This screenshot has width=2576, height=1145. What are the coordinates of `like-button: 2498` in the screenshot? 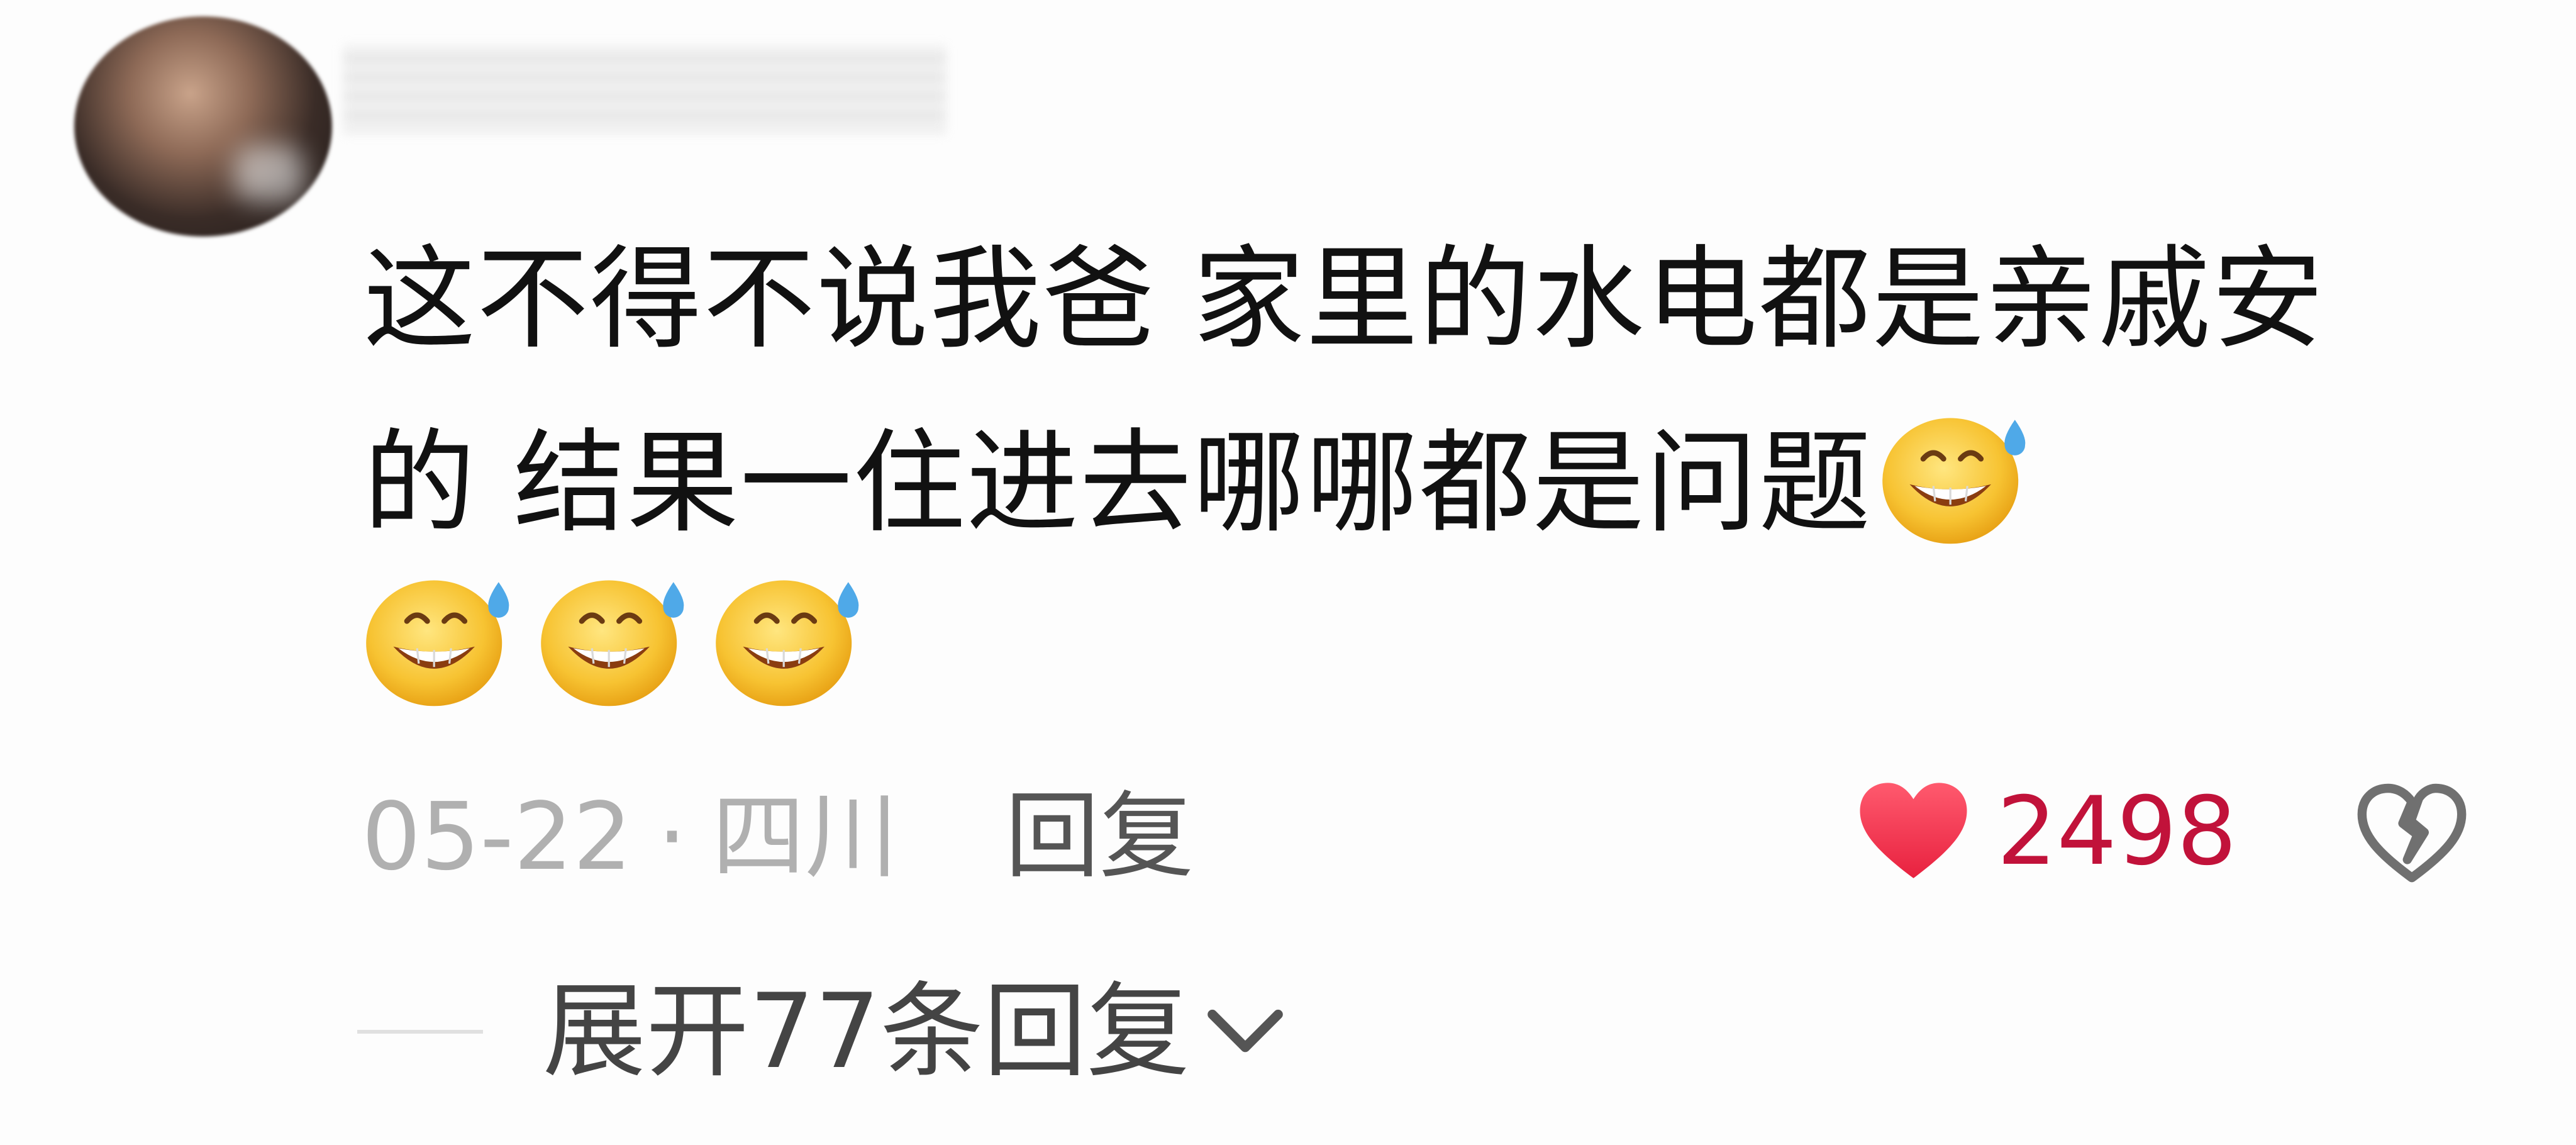 It's located at (2046, 831).